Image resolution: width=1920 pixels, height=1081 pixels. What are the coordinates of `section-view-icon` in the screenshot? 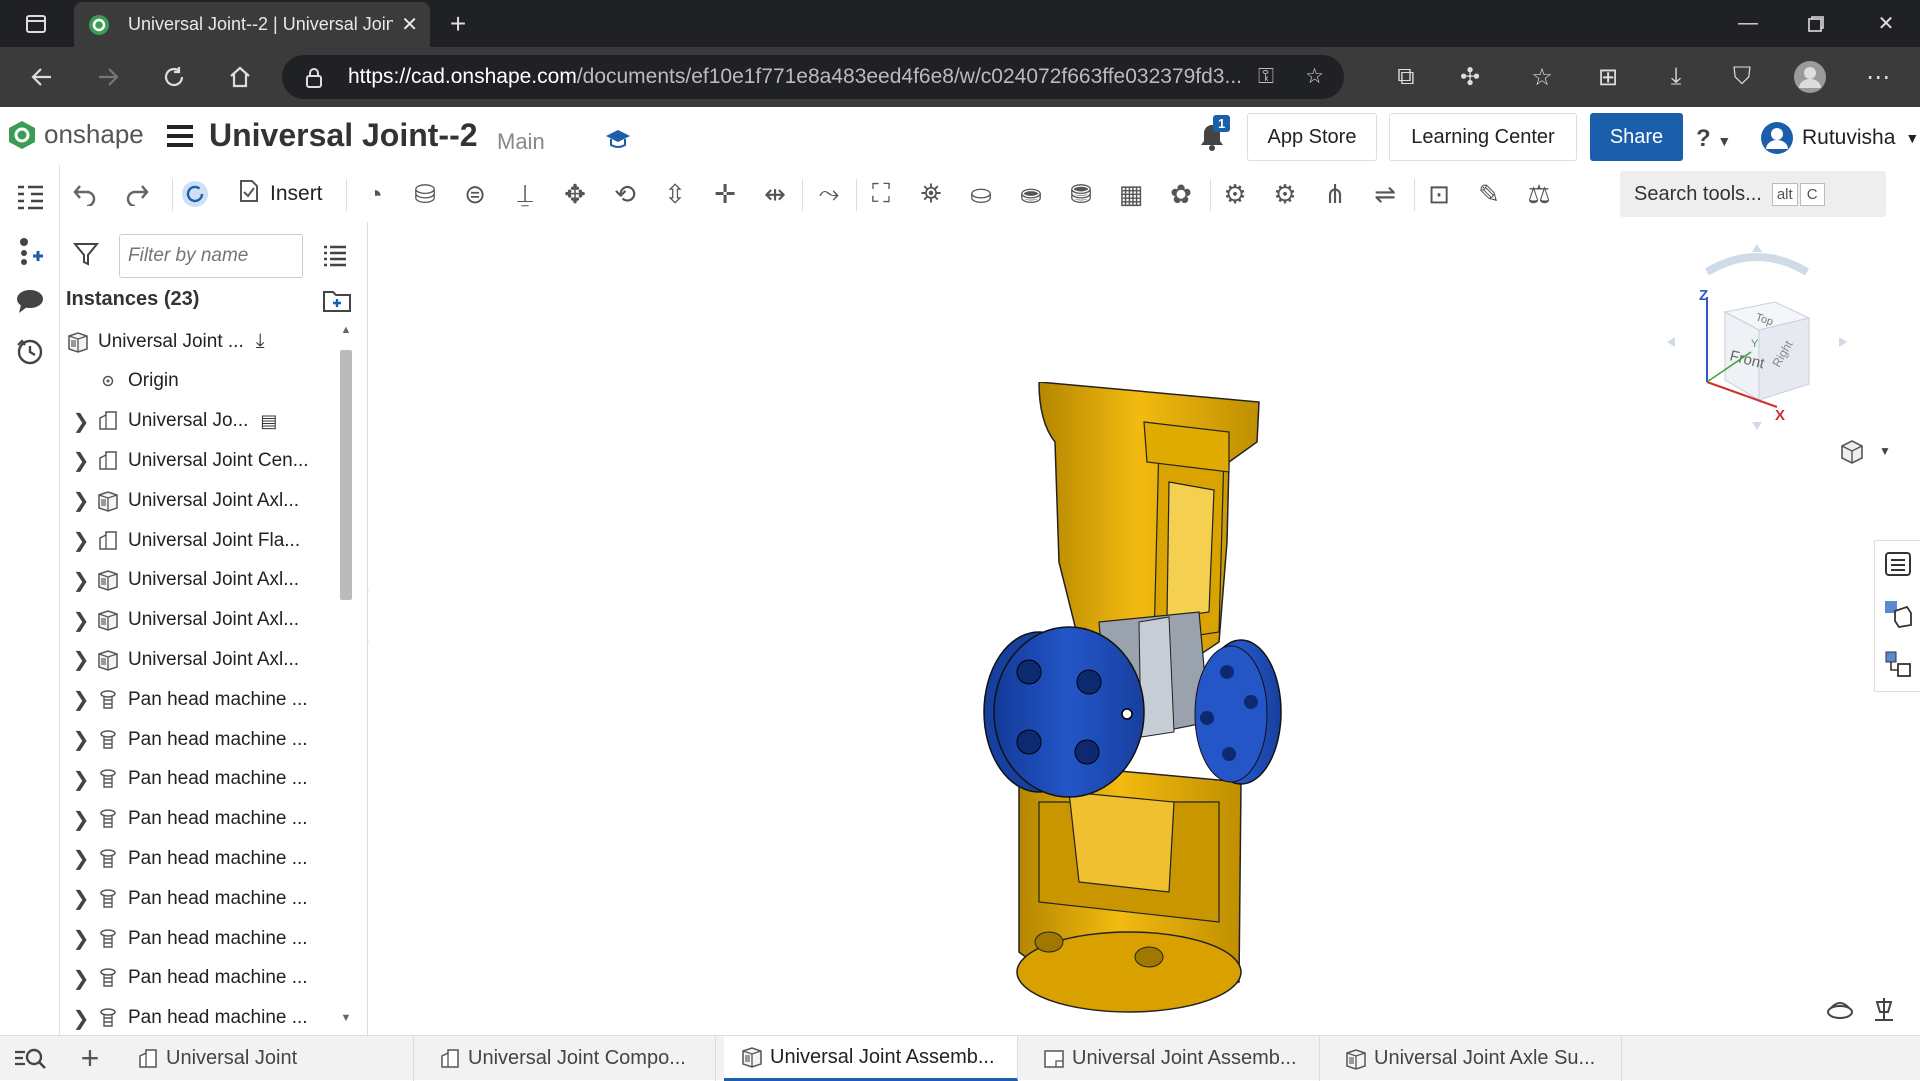 It's located at (1884, 1009).